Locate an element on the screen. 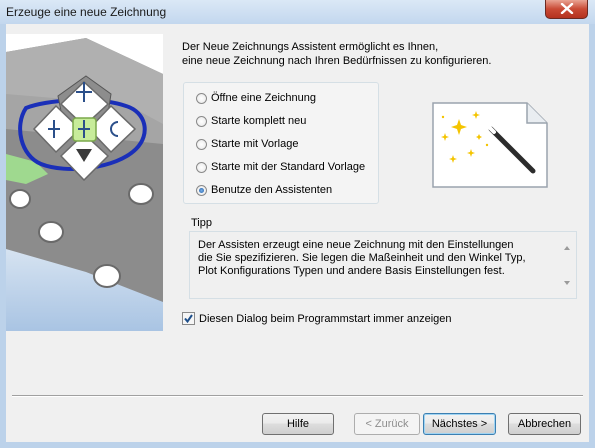 The width and height of the screenshot is (595, 448). option-start-with-default-template: Starte mit der Standard Vorlage is located at coordinates (280, 167).